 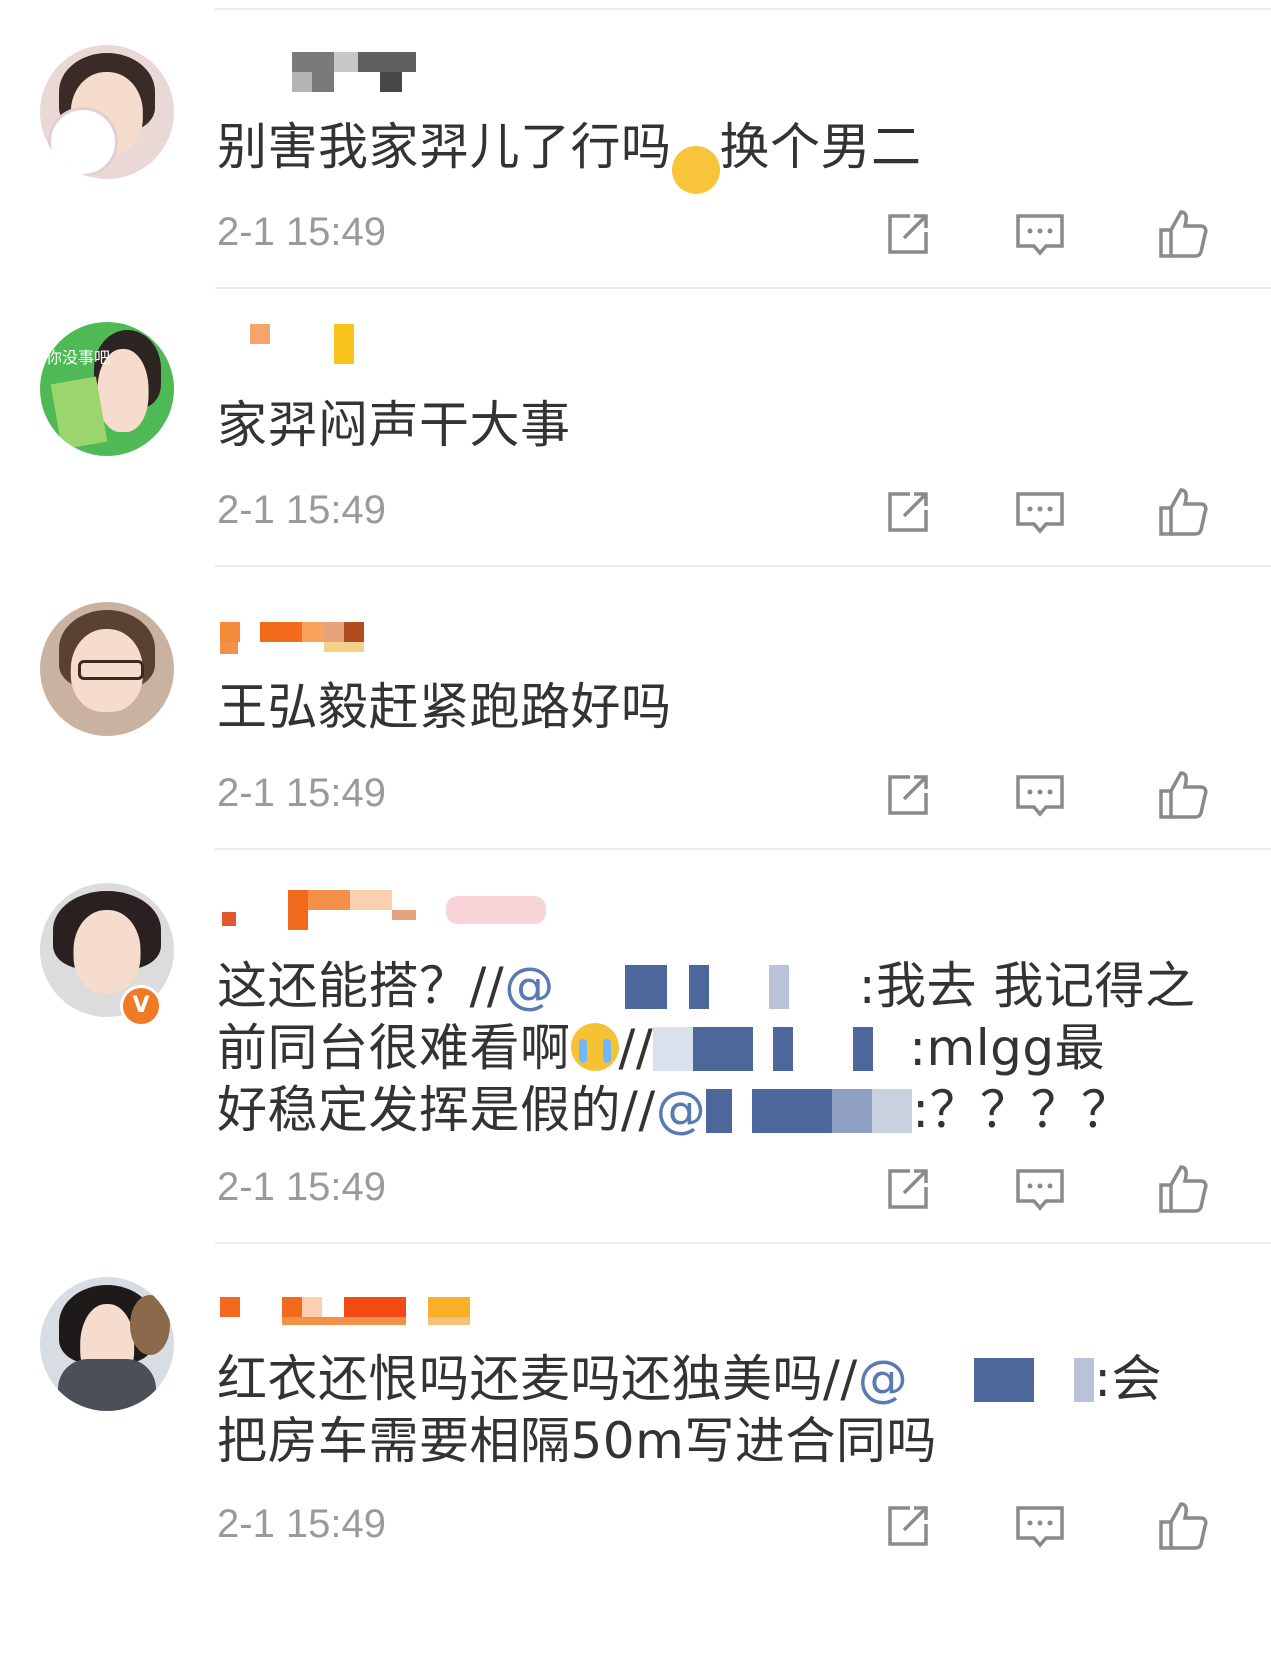 What do you see at coordinates (661, 1048) in the screenshot?
I see `comment-line: 前同台很难看啊//:mlgg最` at bounding box center [661, 1048].